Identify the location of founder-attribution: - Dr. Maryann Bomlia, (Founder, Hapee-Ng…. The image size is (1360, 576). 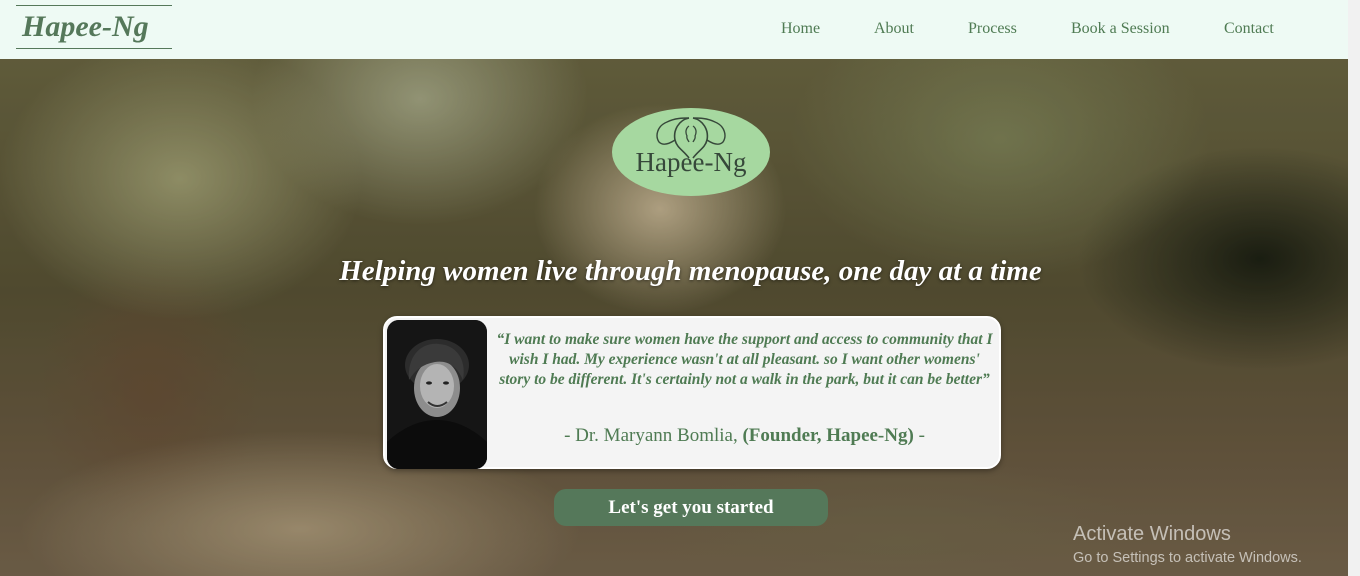
(744, 436).